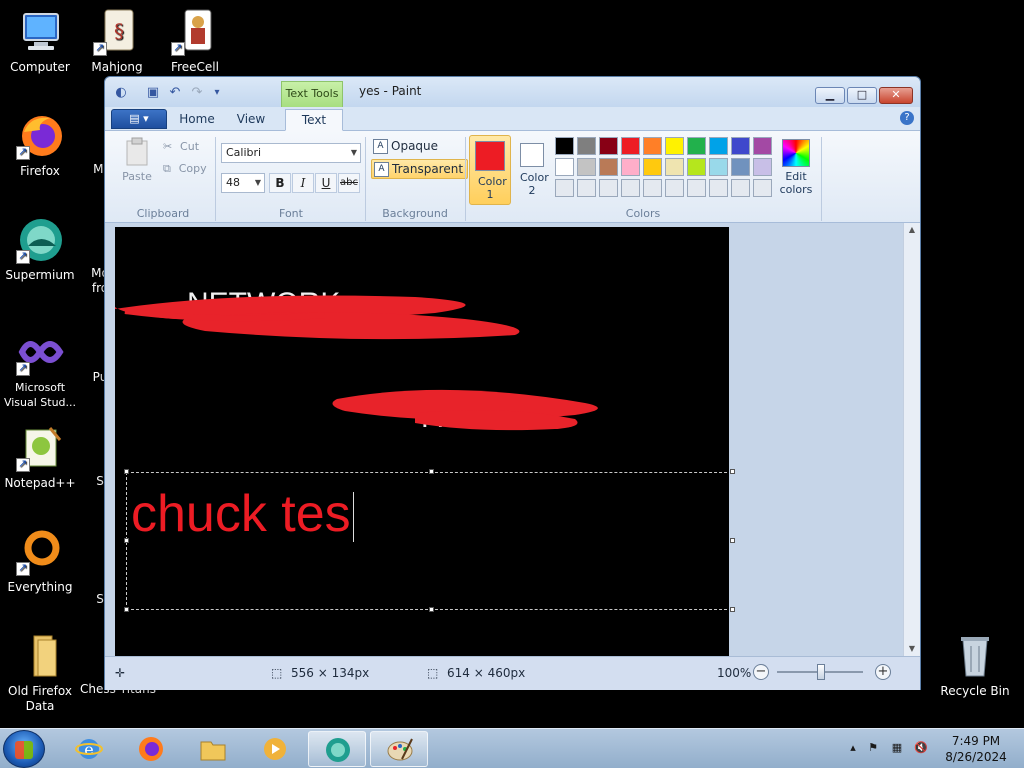 The height and width of the screenshot is (768, 1024). What do you see at coordinates (195, 41) in the screenshot?
I see `desktop-icon-freecell: FreeCell` at bounding box center [195, 41].